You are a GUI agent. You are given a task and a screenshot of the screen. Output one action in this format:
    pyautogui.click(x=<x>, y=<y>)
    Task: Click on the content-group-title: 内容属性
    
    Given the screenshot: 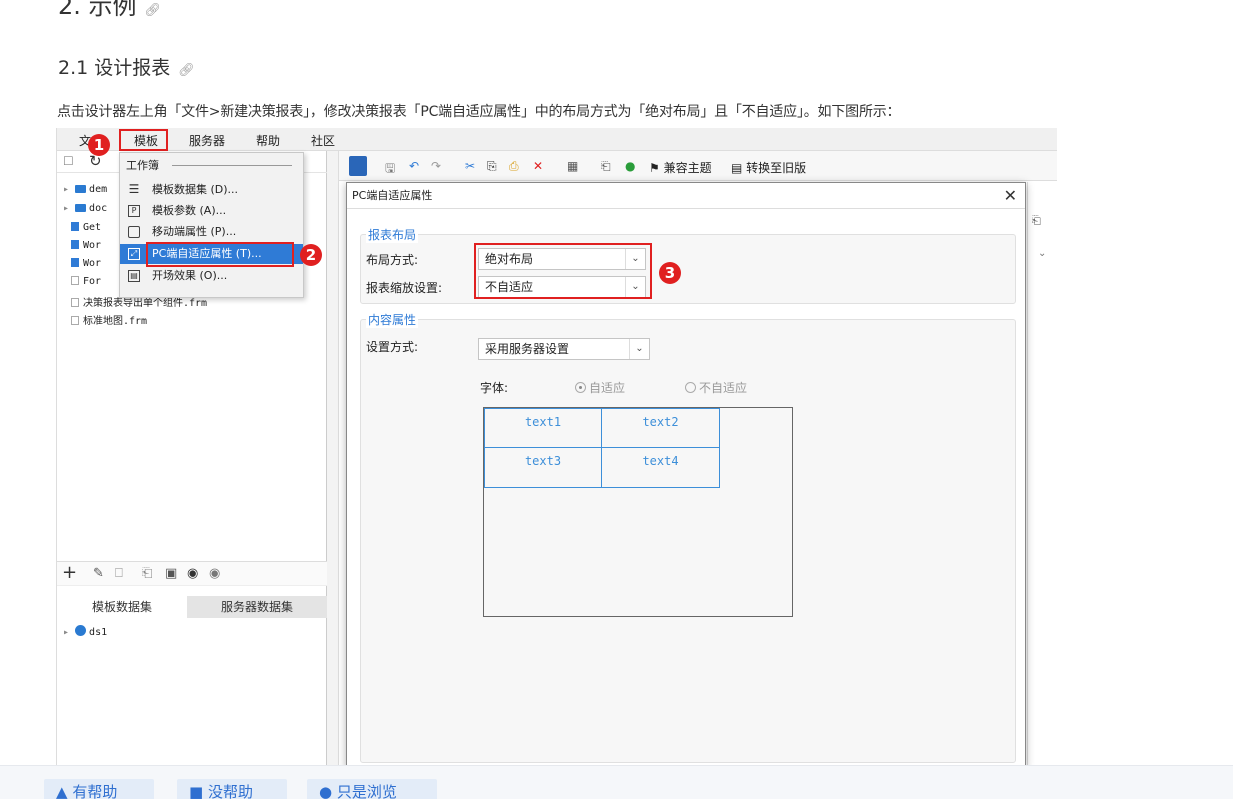 What is the action you would take?
    pyautogui.click(x=392, y=319)
    